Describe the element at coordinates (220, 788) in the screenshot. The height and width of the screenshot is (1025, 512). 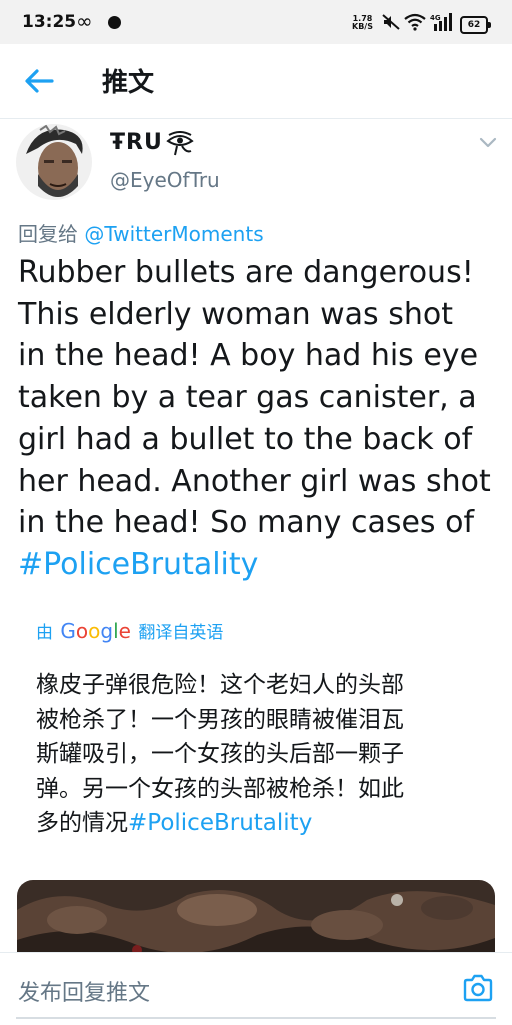
I see `translated-text-line: 弹。另一个女孩的头部被枪杀！如此` at that location.